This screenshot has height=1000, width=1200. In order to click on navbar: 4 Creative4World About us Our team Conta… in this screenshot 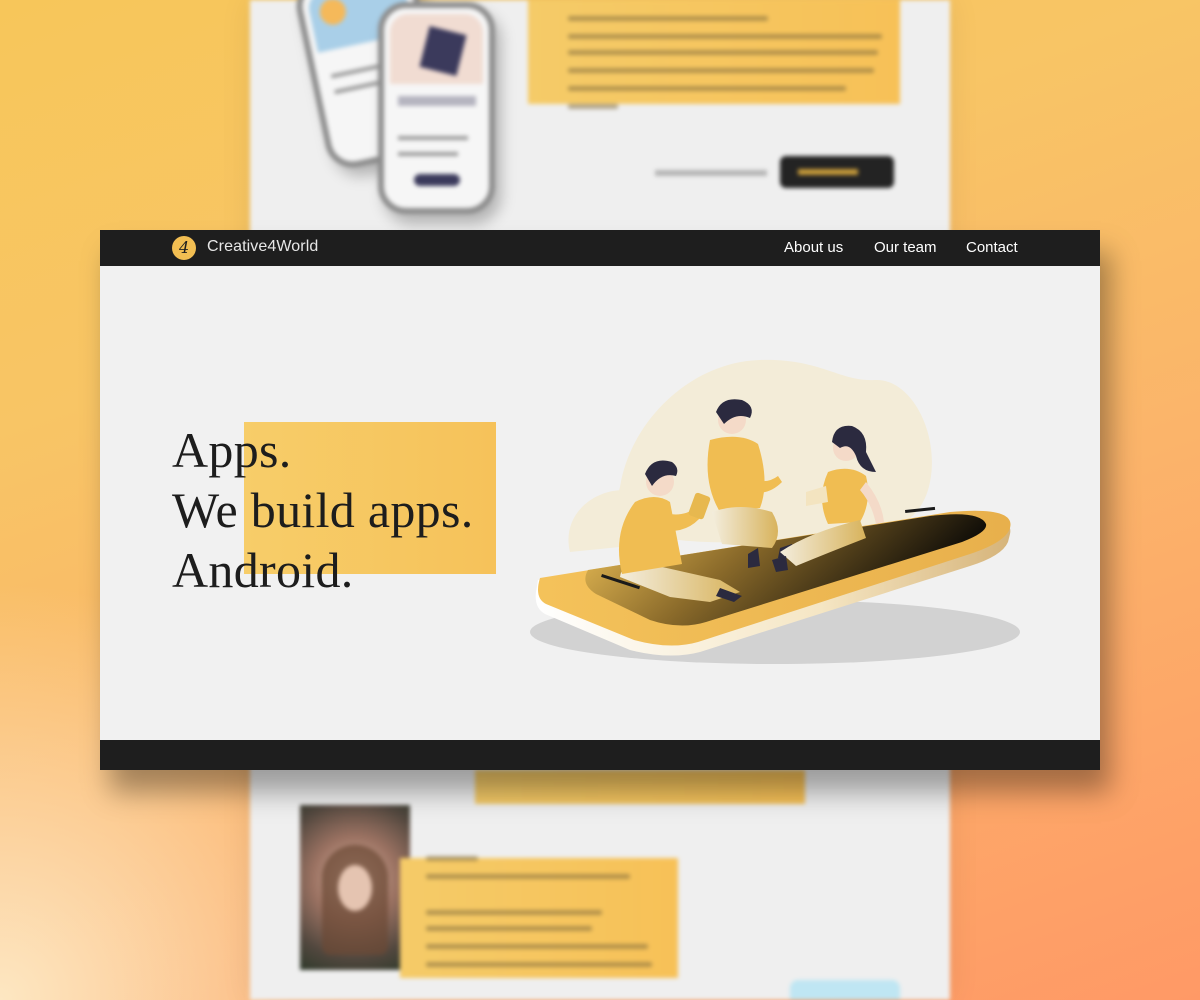, I will do `click(600, 248)`.